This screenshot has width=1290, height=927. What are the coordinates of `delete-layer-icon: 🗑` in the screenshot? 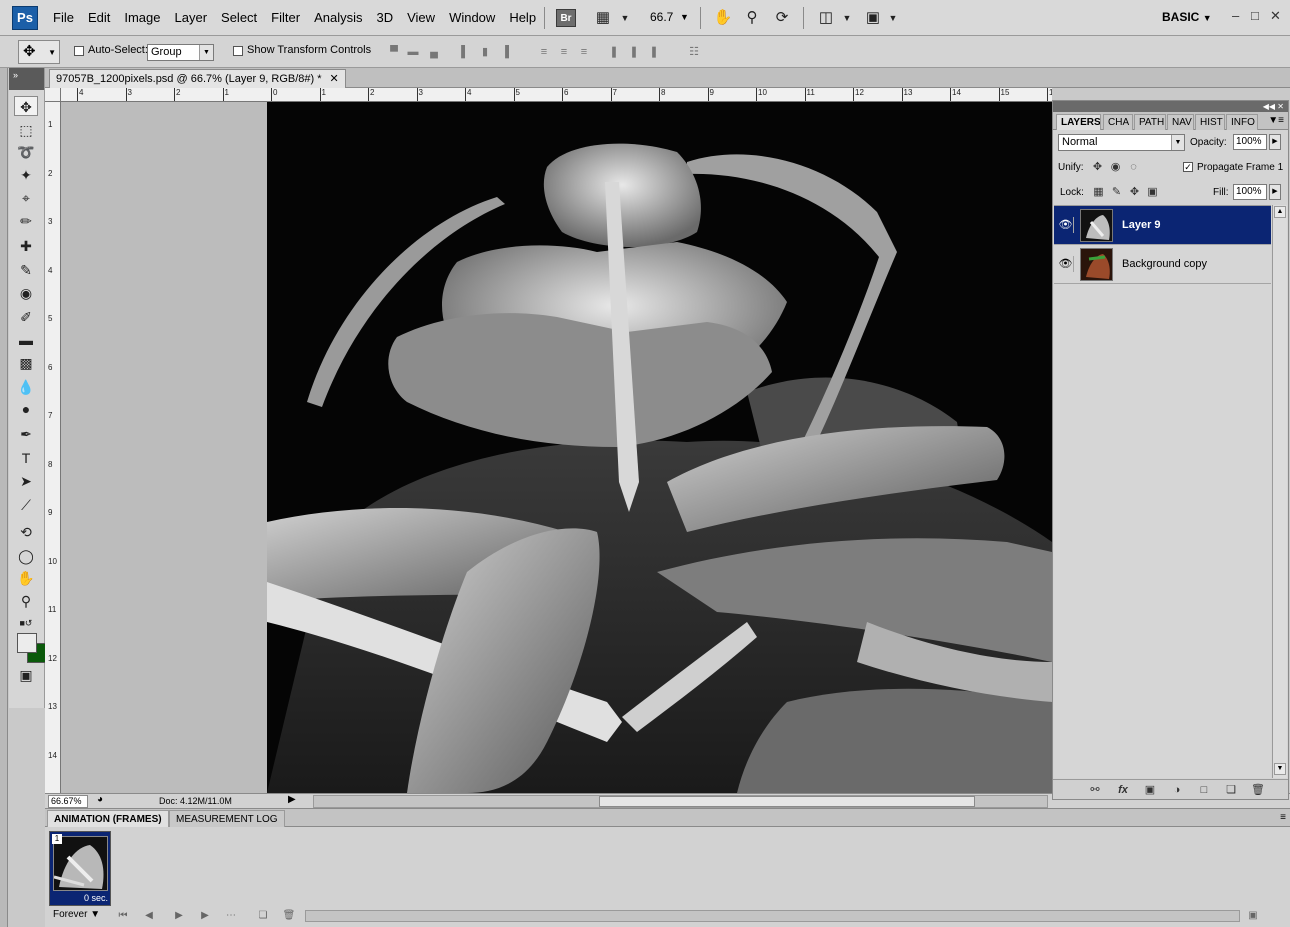 It's located at (1258, 790).